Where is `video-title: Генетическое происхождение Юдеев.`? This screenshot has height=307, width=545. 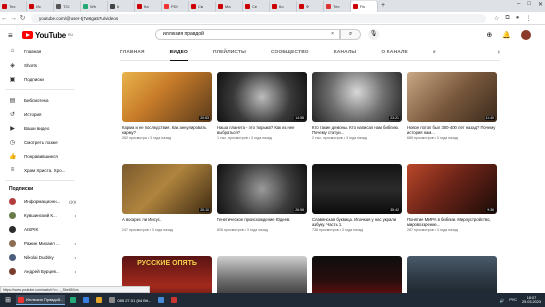
video-title: Генетическое происхождение Юдеев. is located at coordinates (262, 222).